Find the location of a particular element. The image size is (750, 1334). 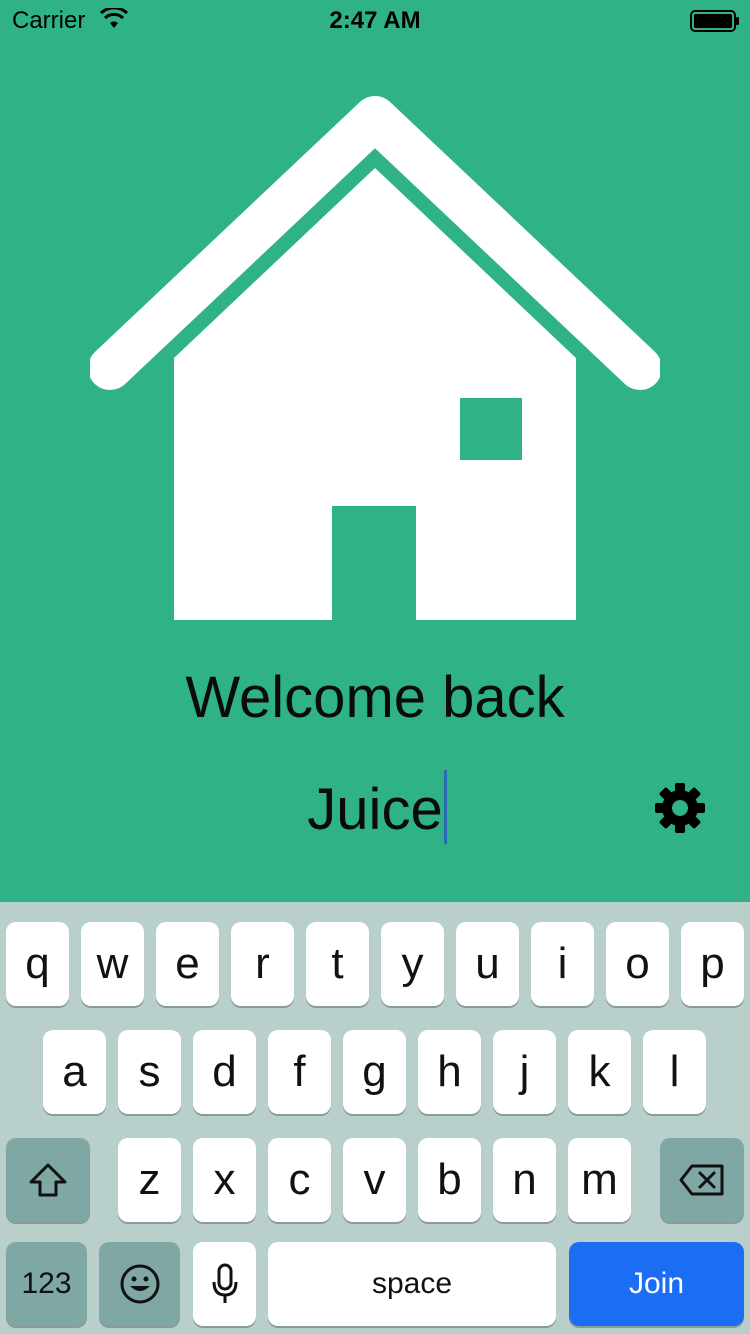

key-r: r is located at coordinates (262, 964).